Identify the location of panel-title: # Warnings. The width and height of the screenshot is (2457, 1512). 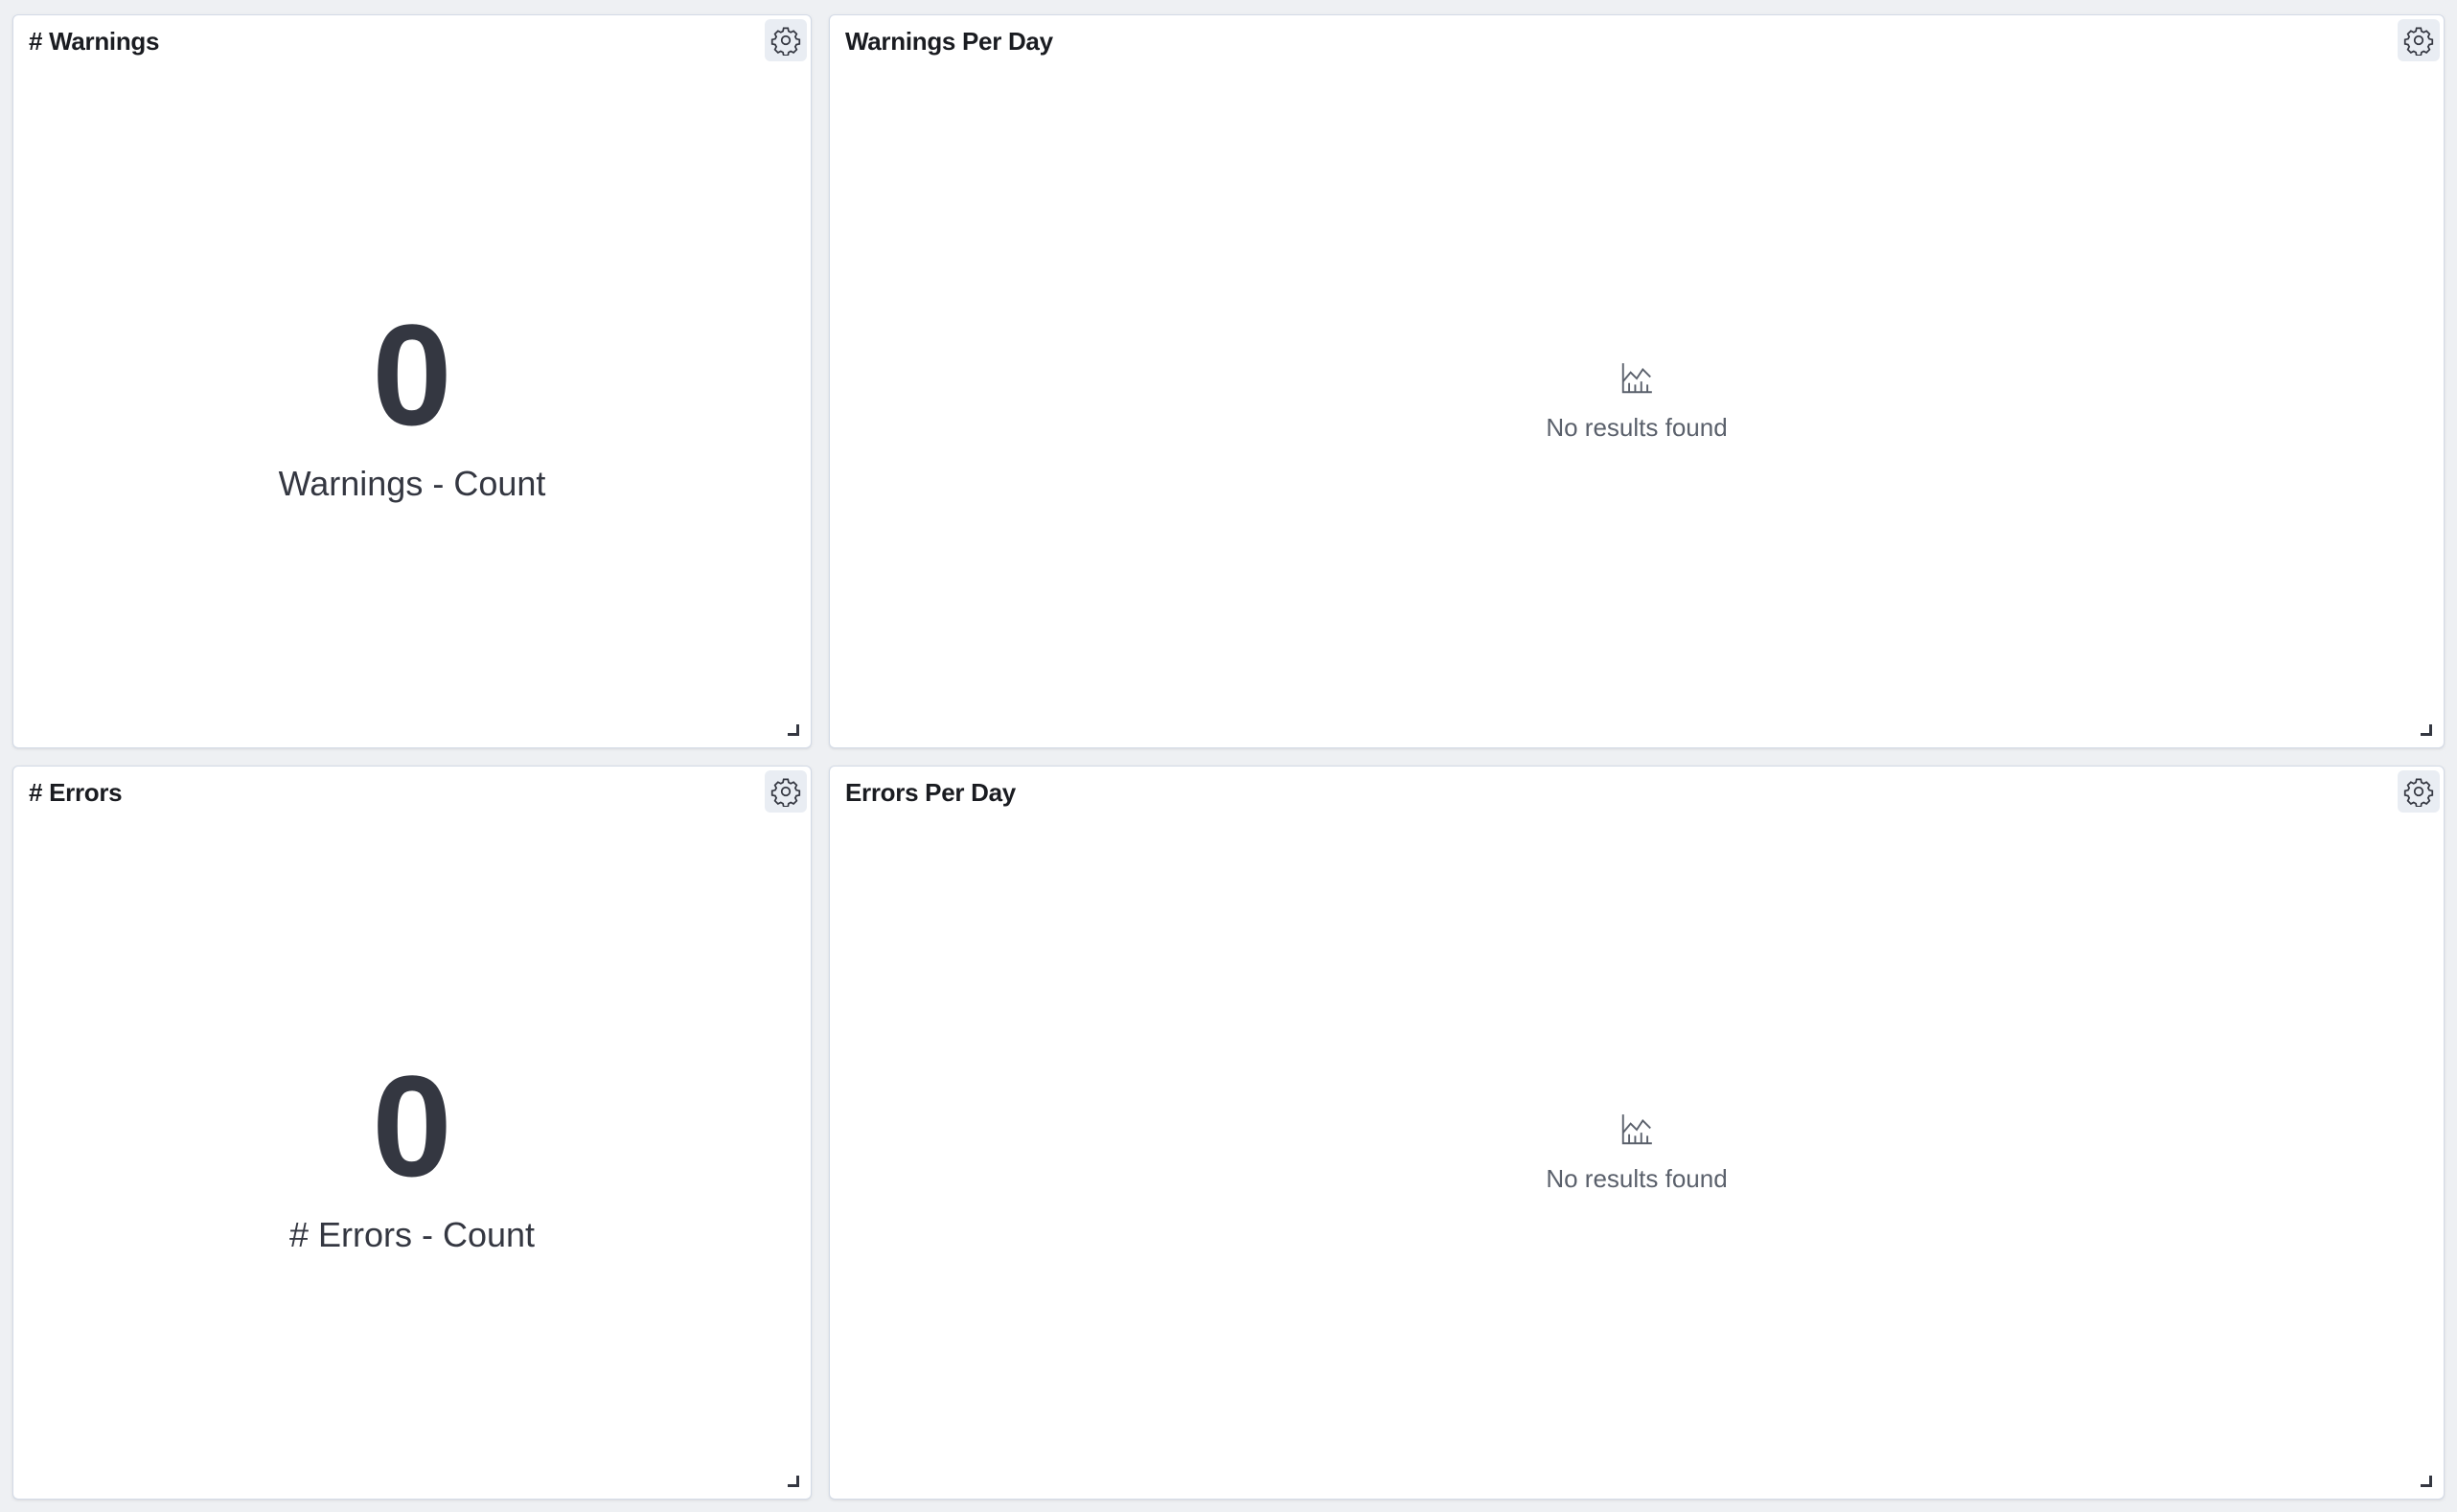
(94, 41).